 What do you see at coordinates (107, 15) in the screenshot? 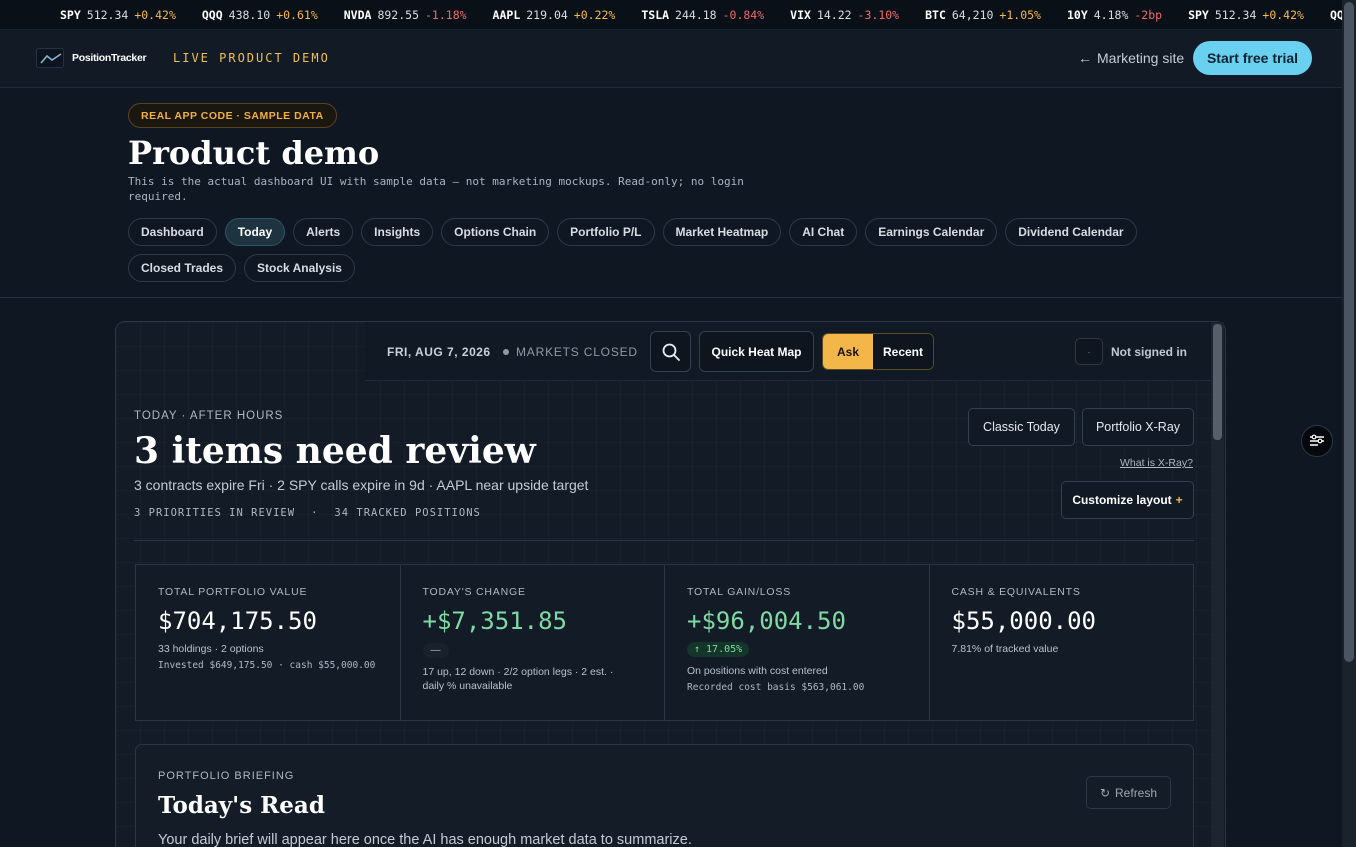
I see `ticker-price: 512.34` at bounding box center [107, 15].